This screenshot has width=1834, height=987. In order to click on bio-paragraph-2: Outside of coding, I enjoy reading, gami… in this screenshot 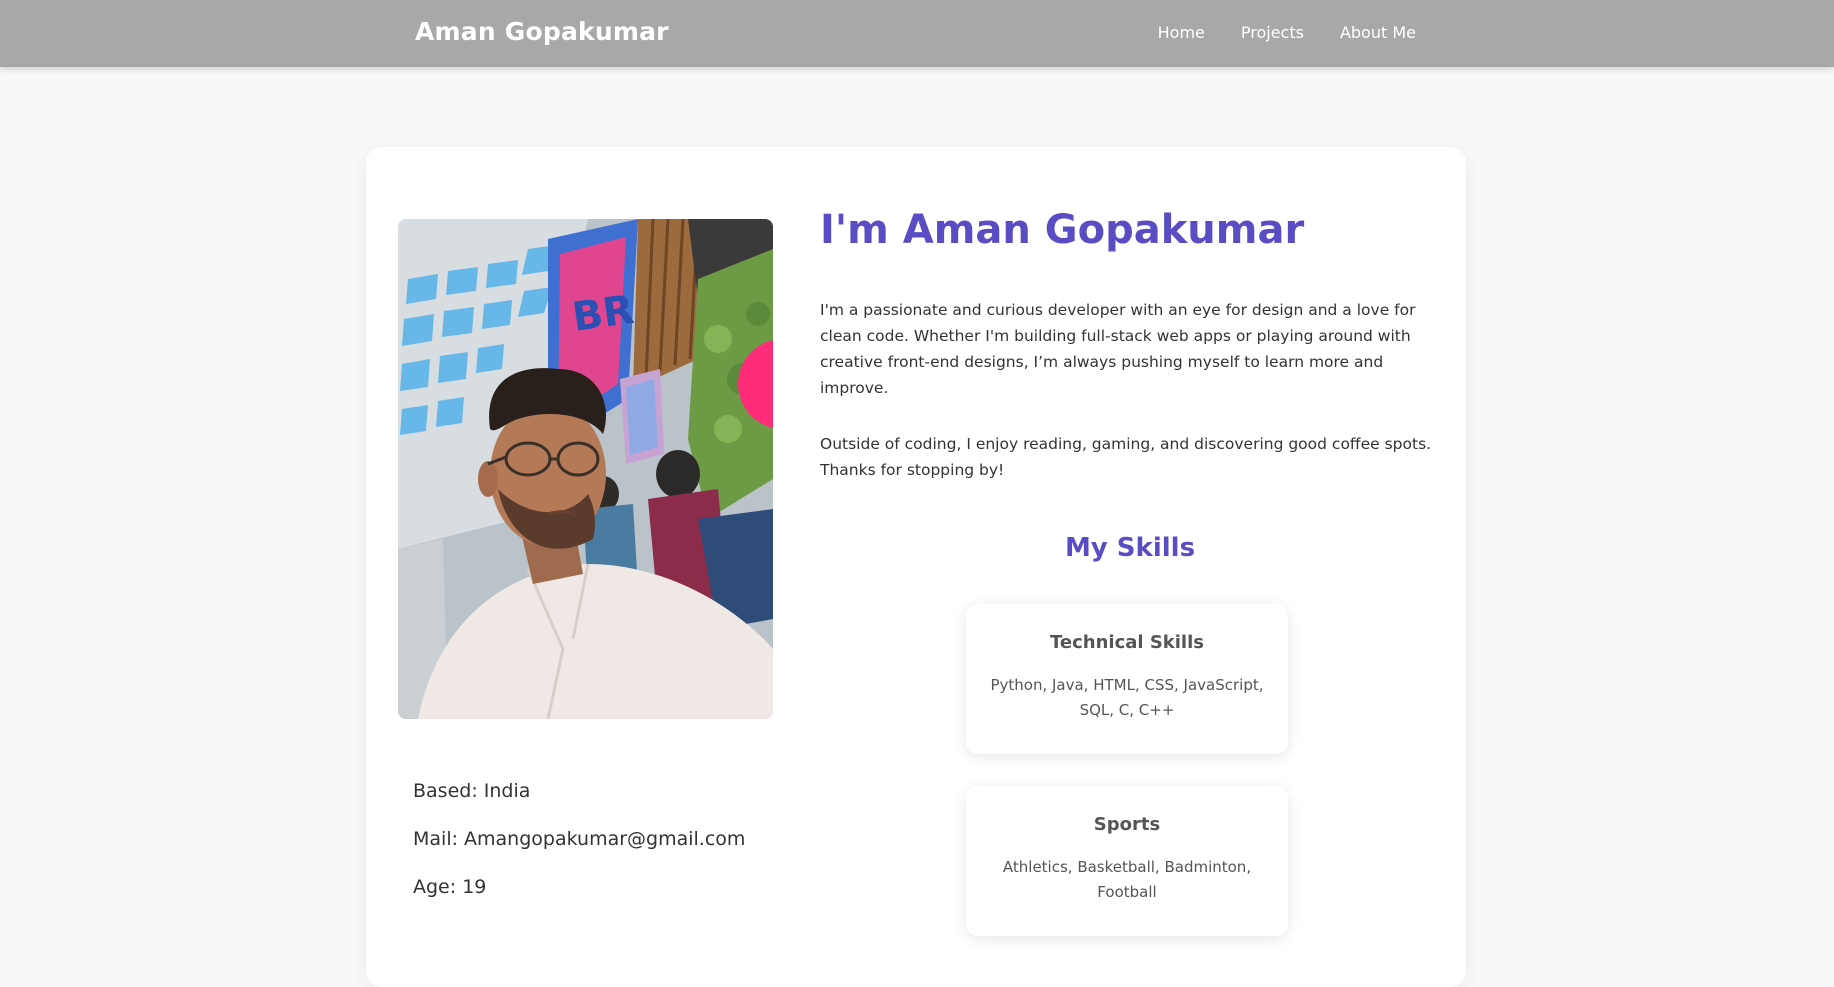, I will do `click(1126, 457)`.